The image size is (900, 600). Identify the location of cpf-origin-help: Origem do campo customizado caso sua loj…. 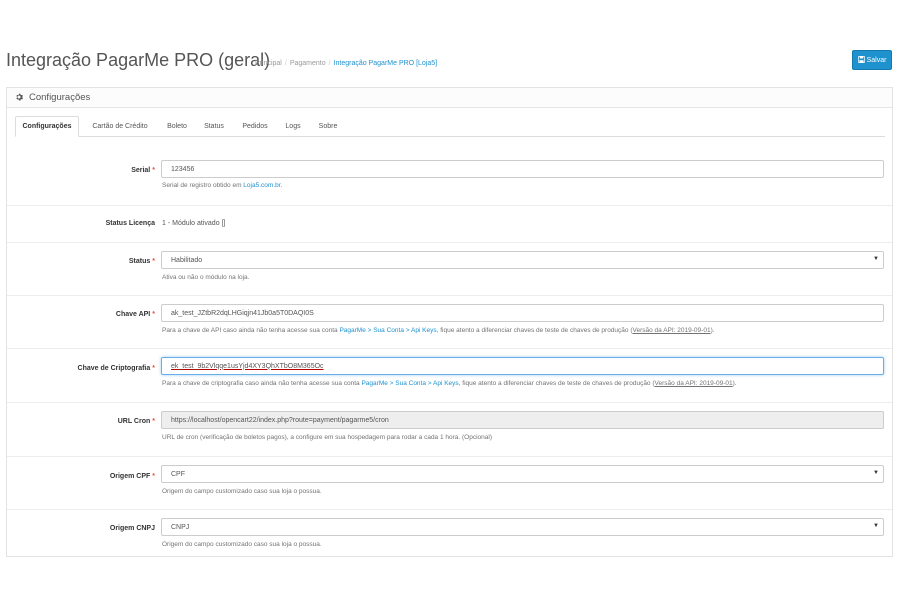
(242, 491).